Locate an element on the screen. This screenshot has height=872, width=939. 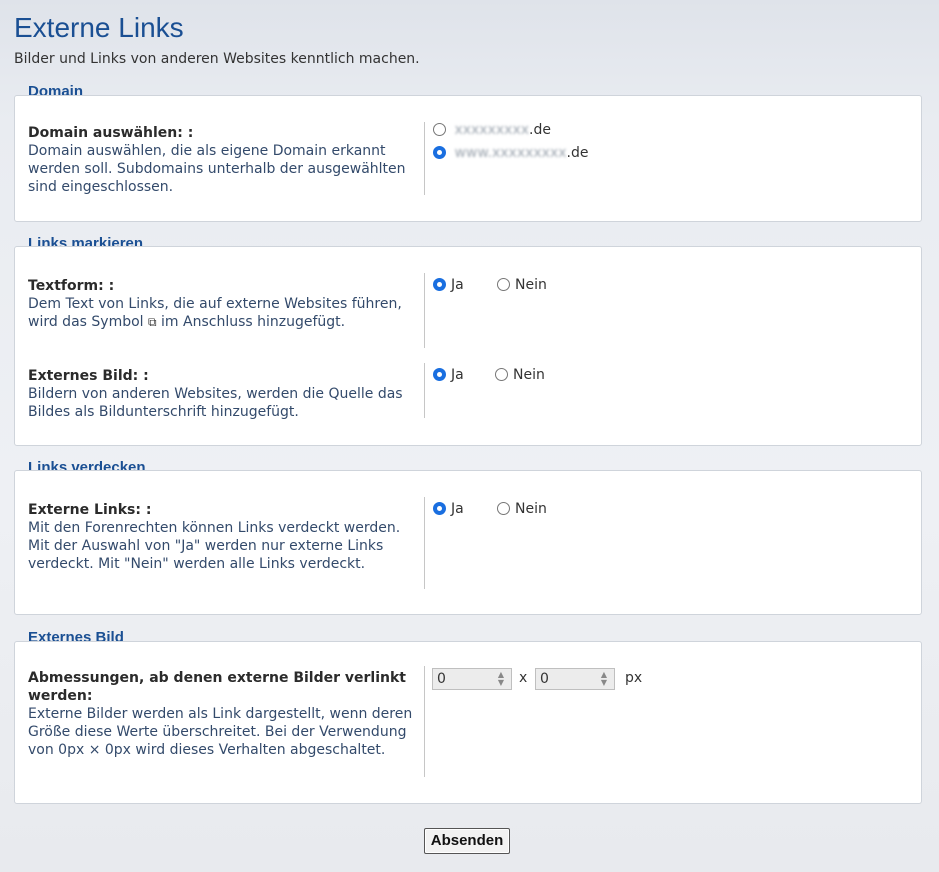
radio-externe-links-yes is located at coordinates (439, 508).